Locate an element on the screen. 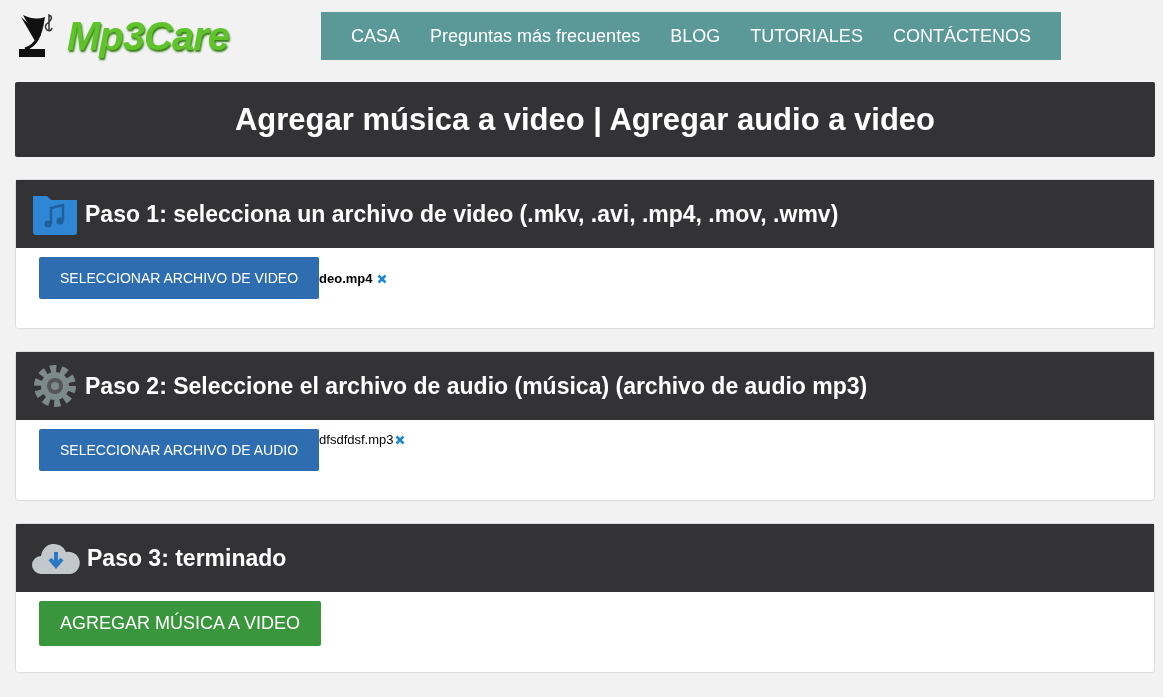 The width and height of the screenshot is (1163, 697). add-music-button: AGREGAR MÚSICA A VIDEO is located at coordinates (180, 623).